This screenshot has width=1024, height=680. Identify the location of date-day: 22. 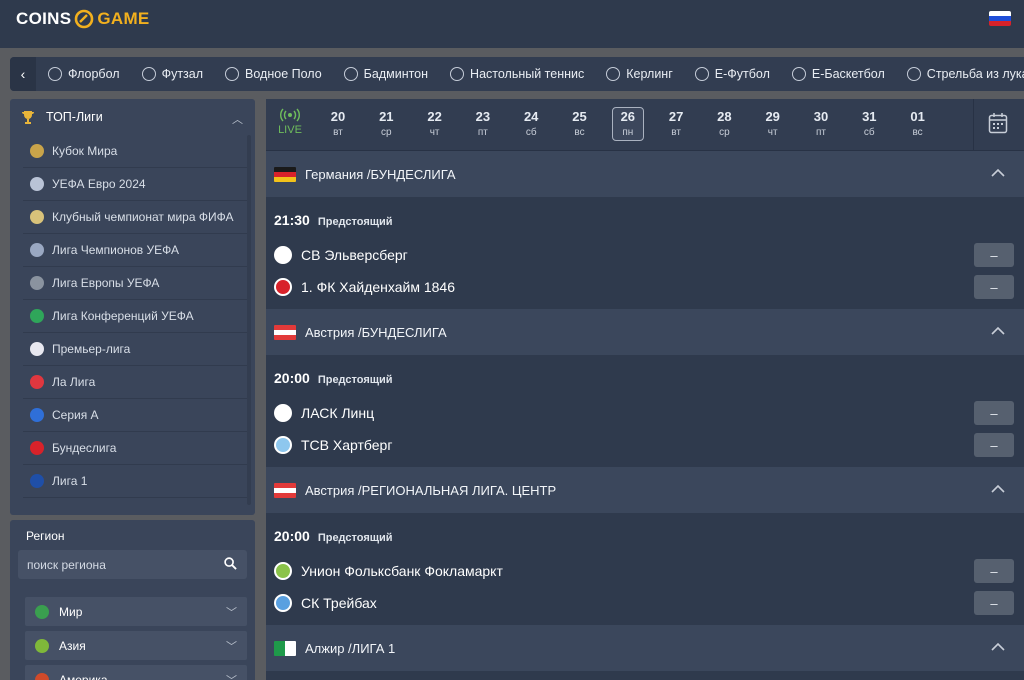
(434, 116).